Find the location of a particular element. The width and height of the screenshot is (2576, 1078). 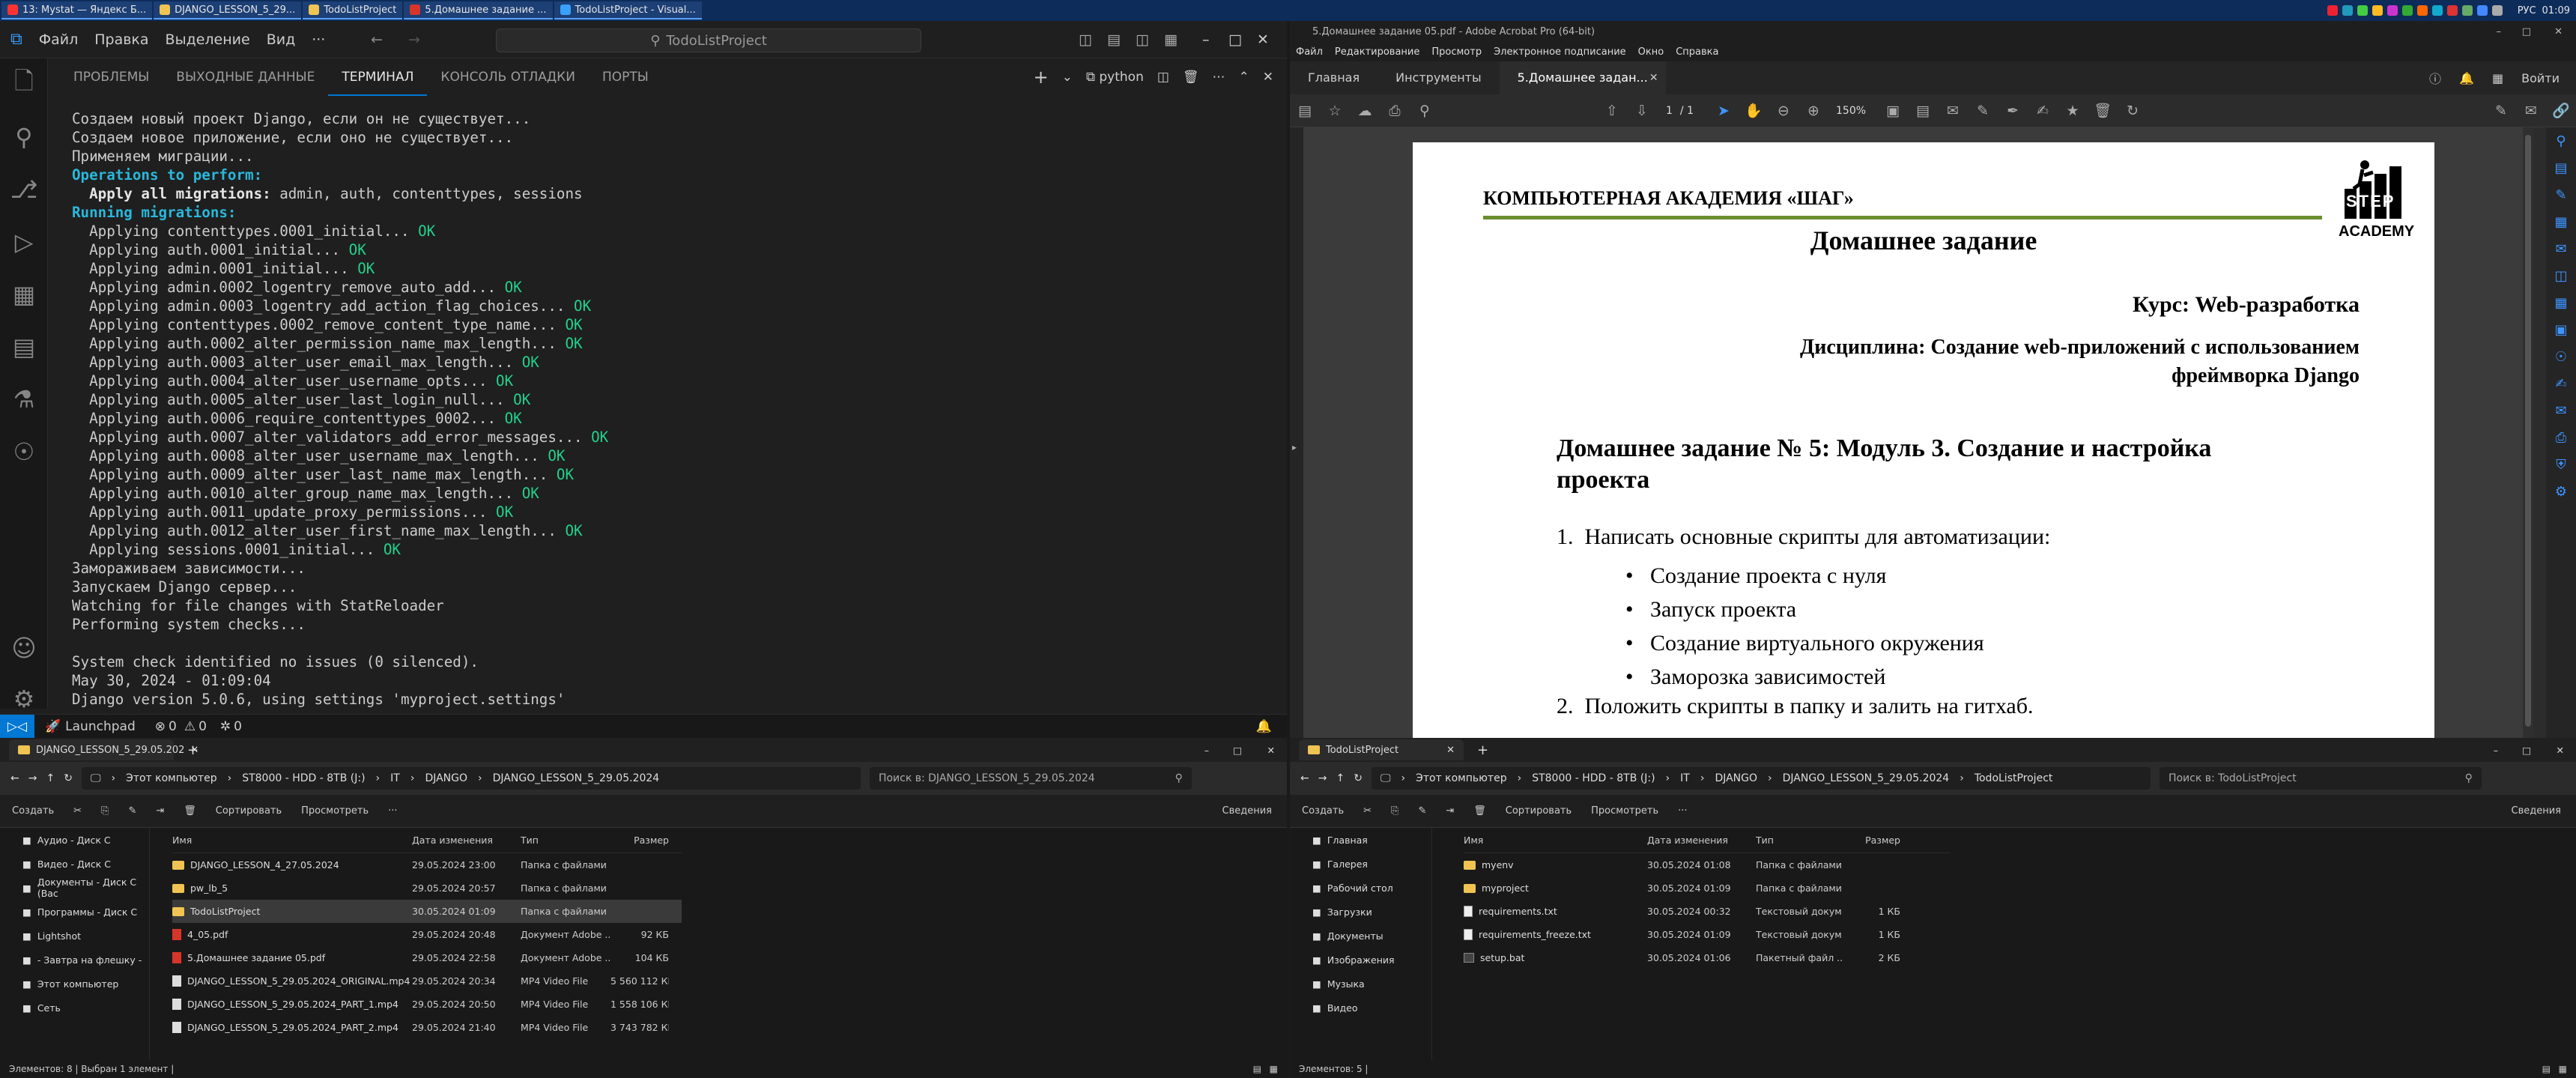

nav-item: ■ Lightshot is located at coordinates (74, 936).